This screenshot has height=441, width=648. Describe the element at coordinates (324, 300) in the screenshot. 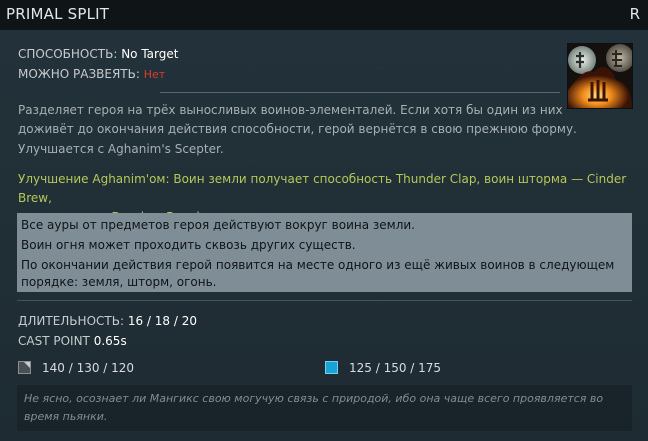

I see `notes-divider` at that location.